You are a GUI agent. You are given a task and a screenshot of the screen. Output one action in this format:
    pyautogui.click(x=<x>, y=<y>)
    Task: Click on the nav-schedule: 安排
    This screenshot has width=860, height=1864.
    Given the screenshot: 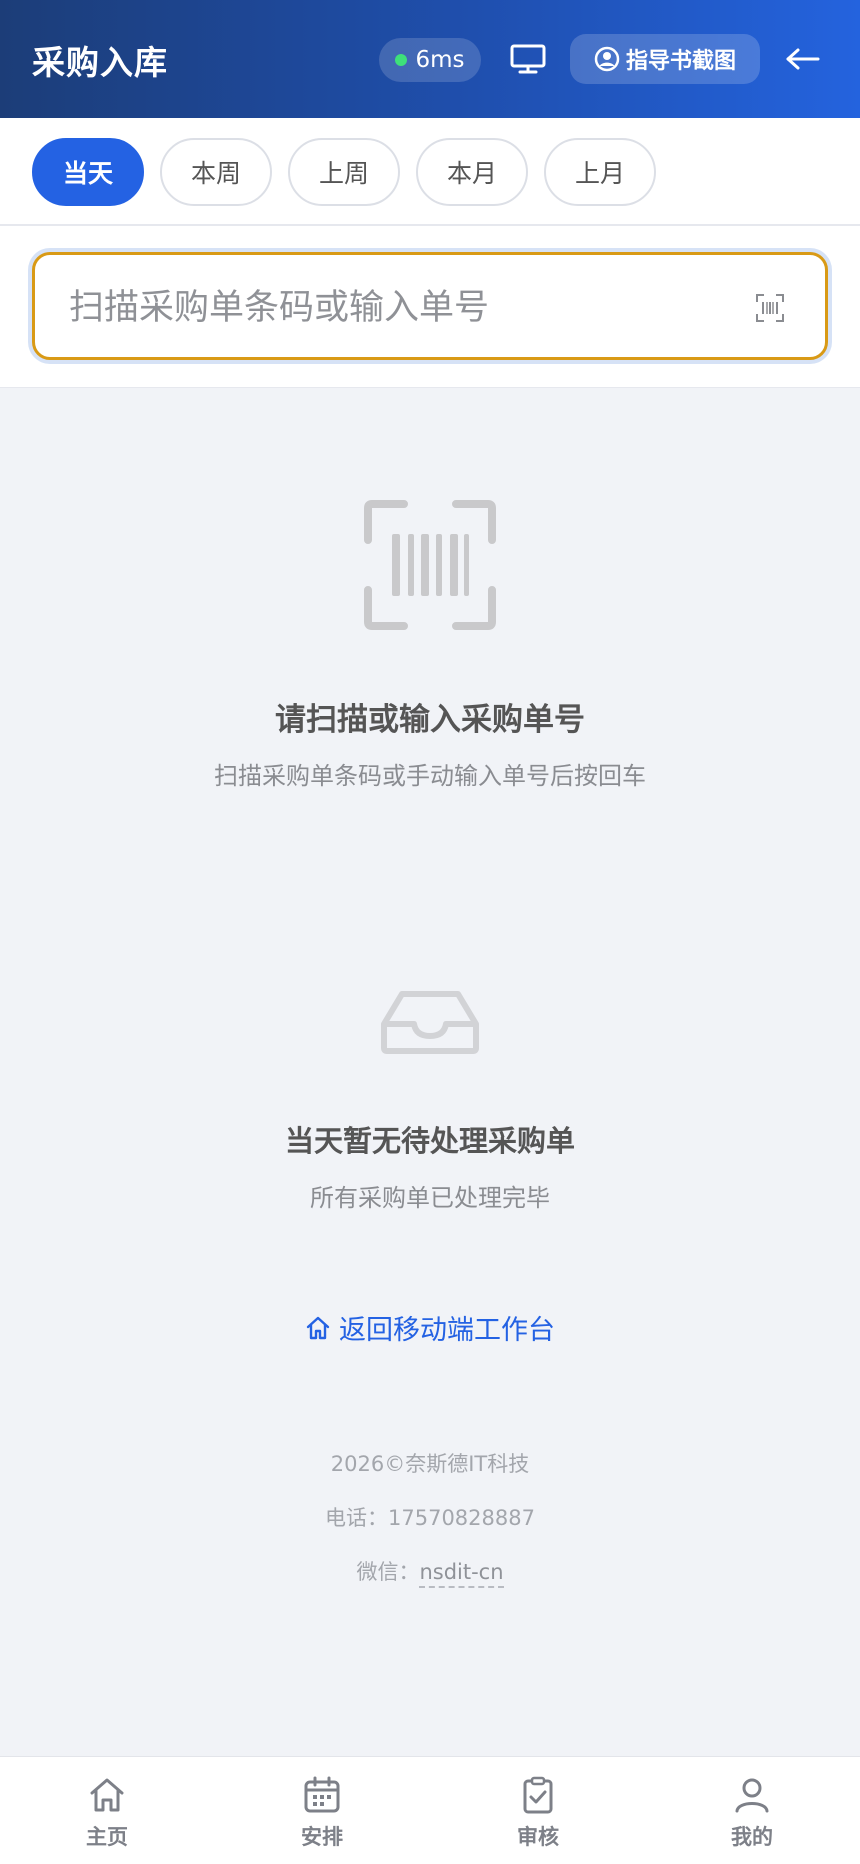 What is the action you would take?
    pyautogui.click(x=322, y=1817)
    